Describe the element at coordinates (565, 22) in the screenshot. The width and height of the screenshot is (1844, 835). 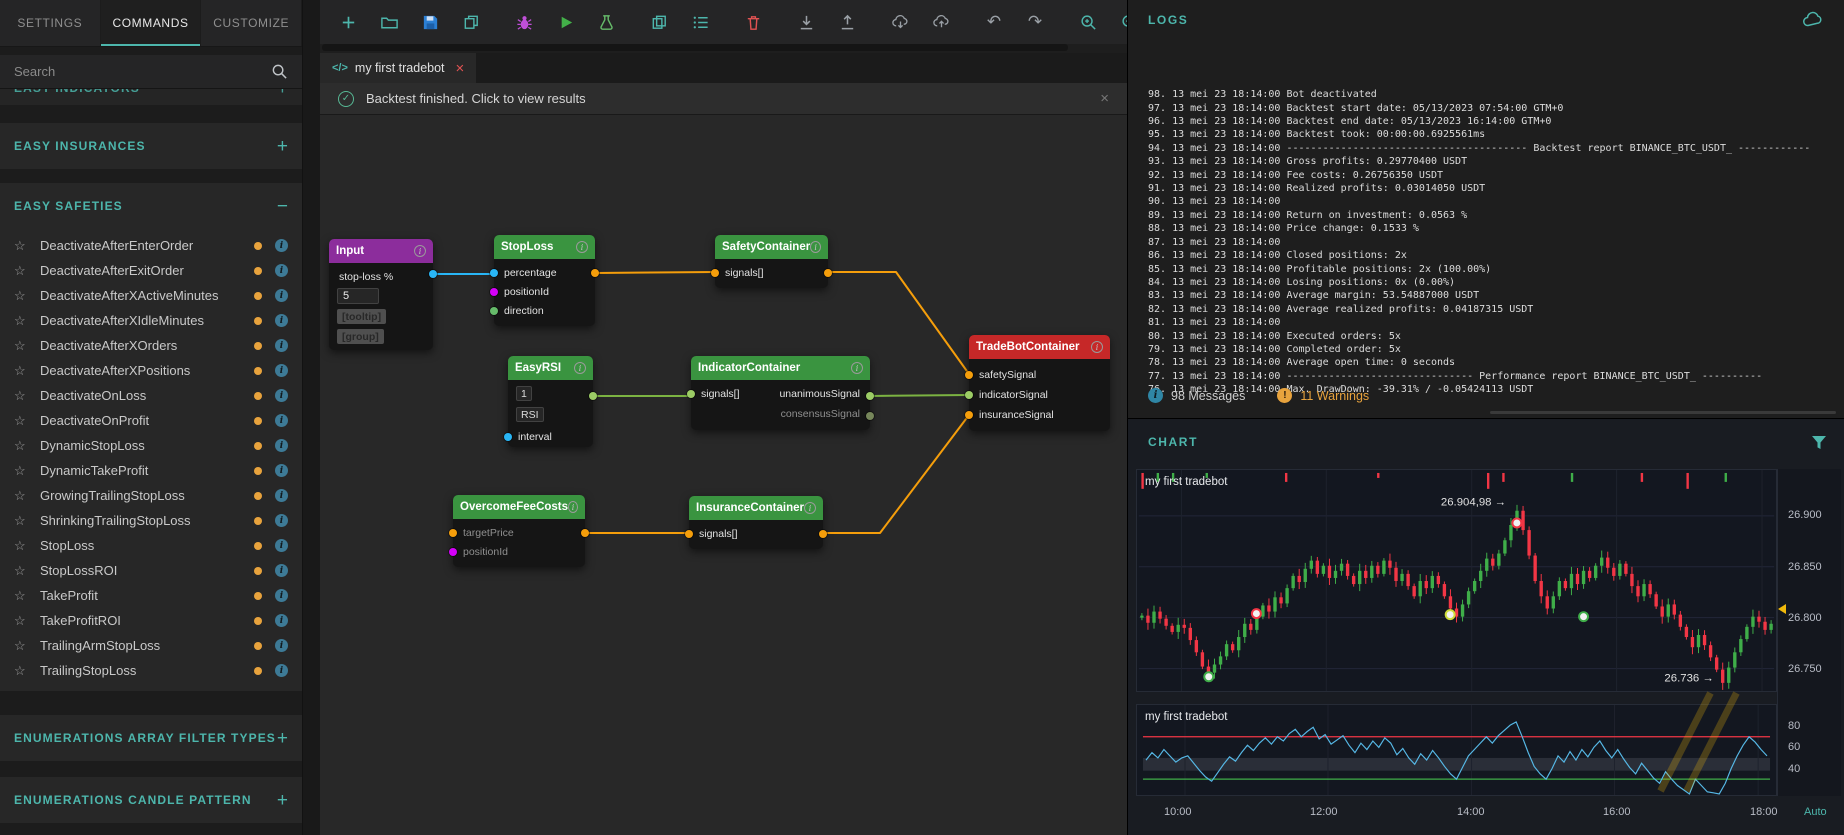
I see `run-backtest-icon` at that location.